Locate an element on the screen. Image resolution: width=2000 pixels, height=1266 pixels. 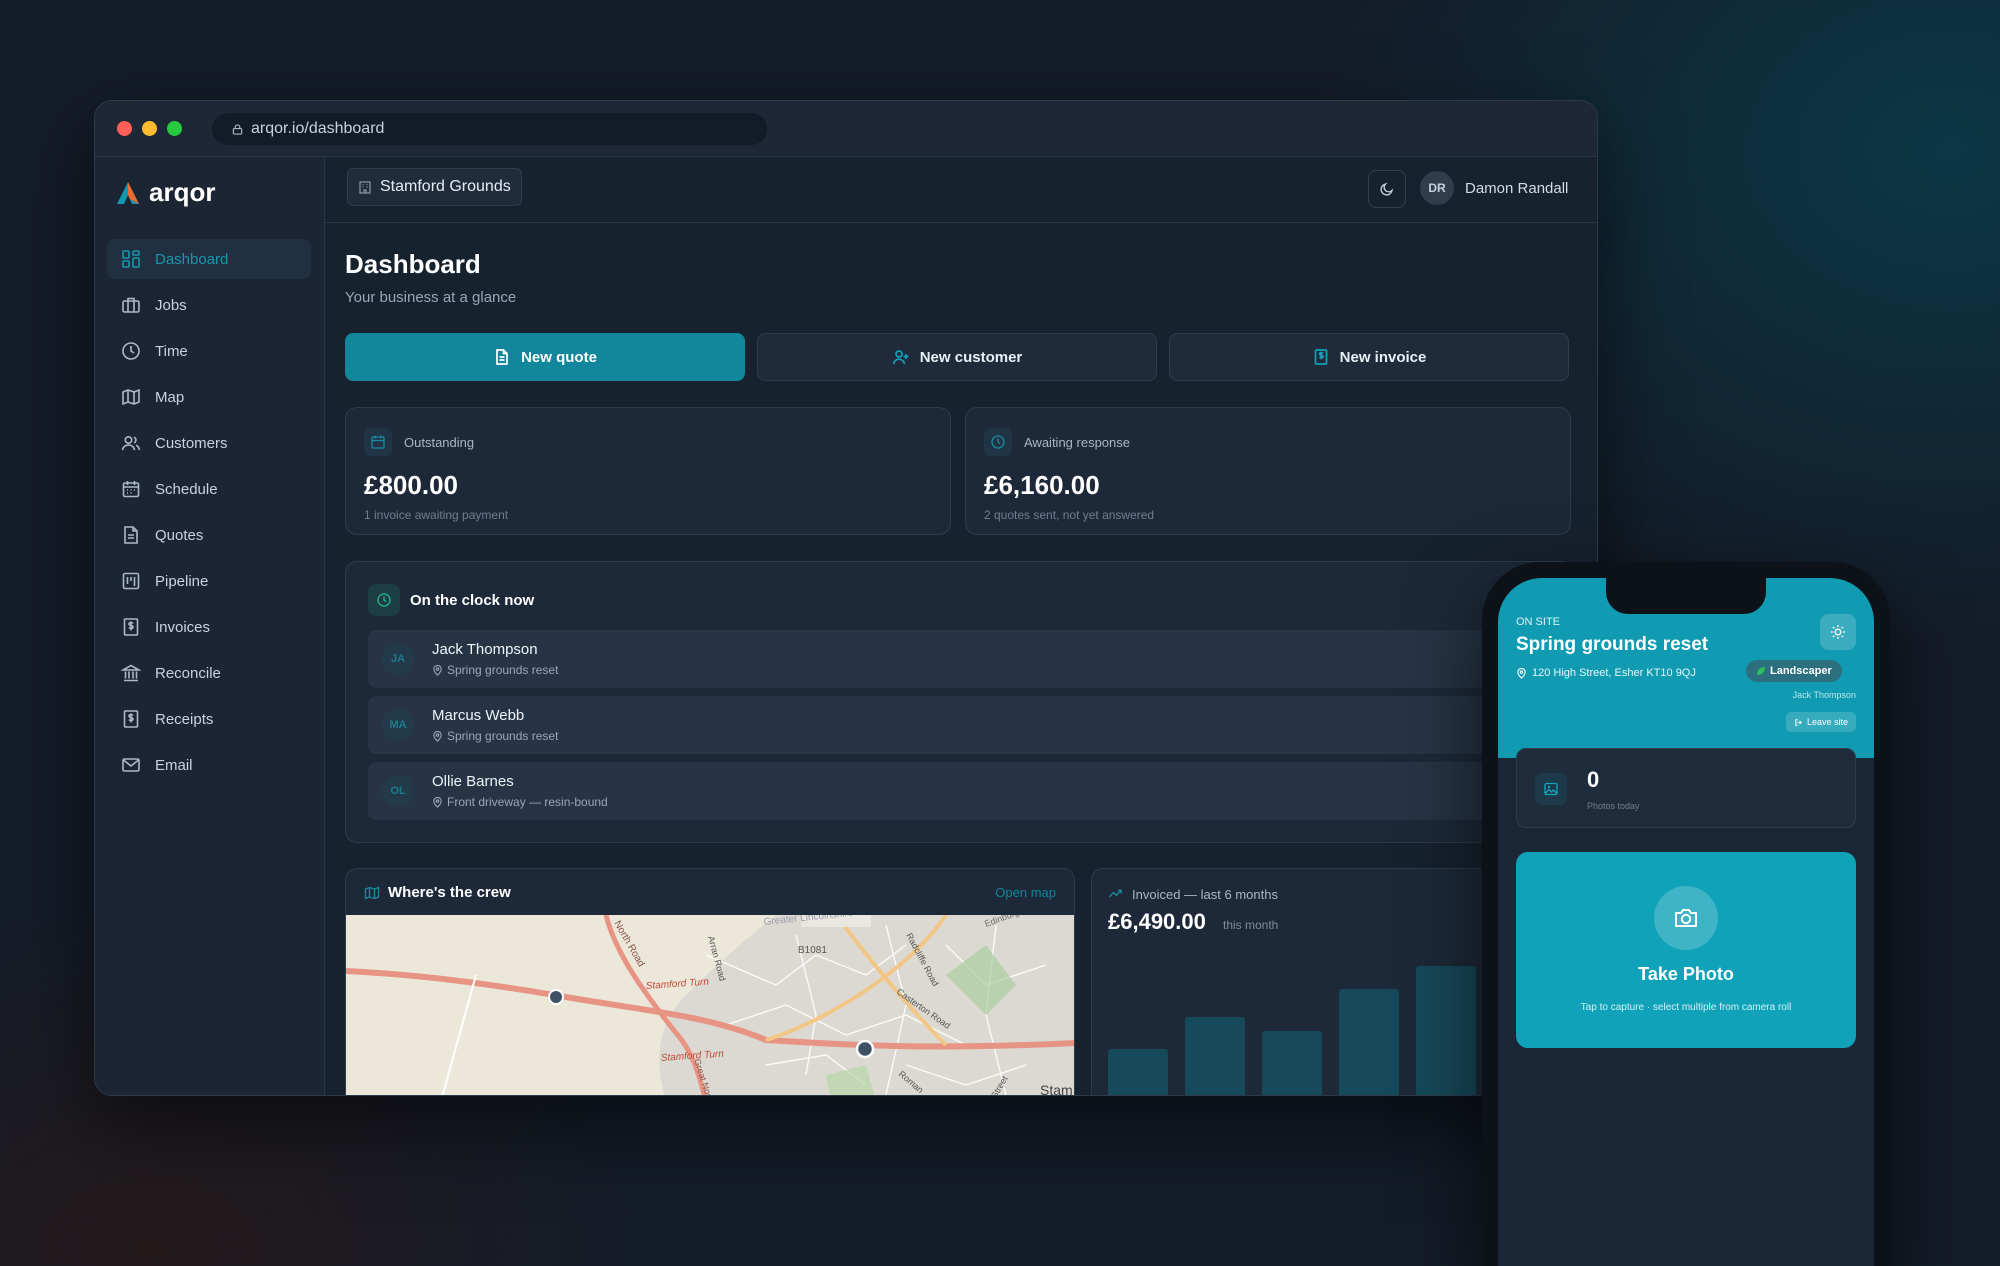
new-quote-button: New quote is located at coordinates (545, 357).